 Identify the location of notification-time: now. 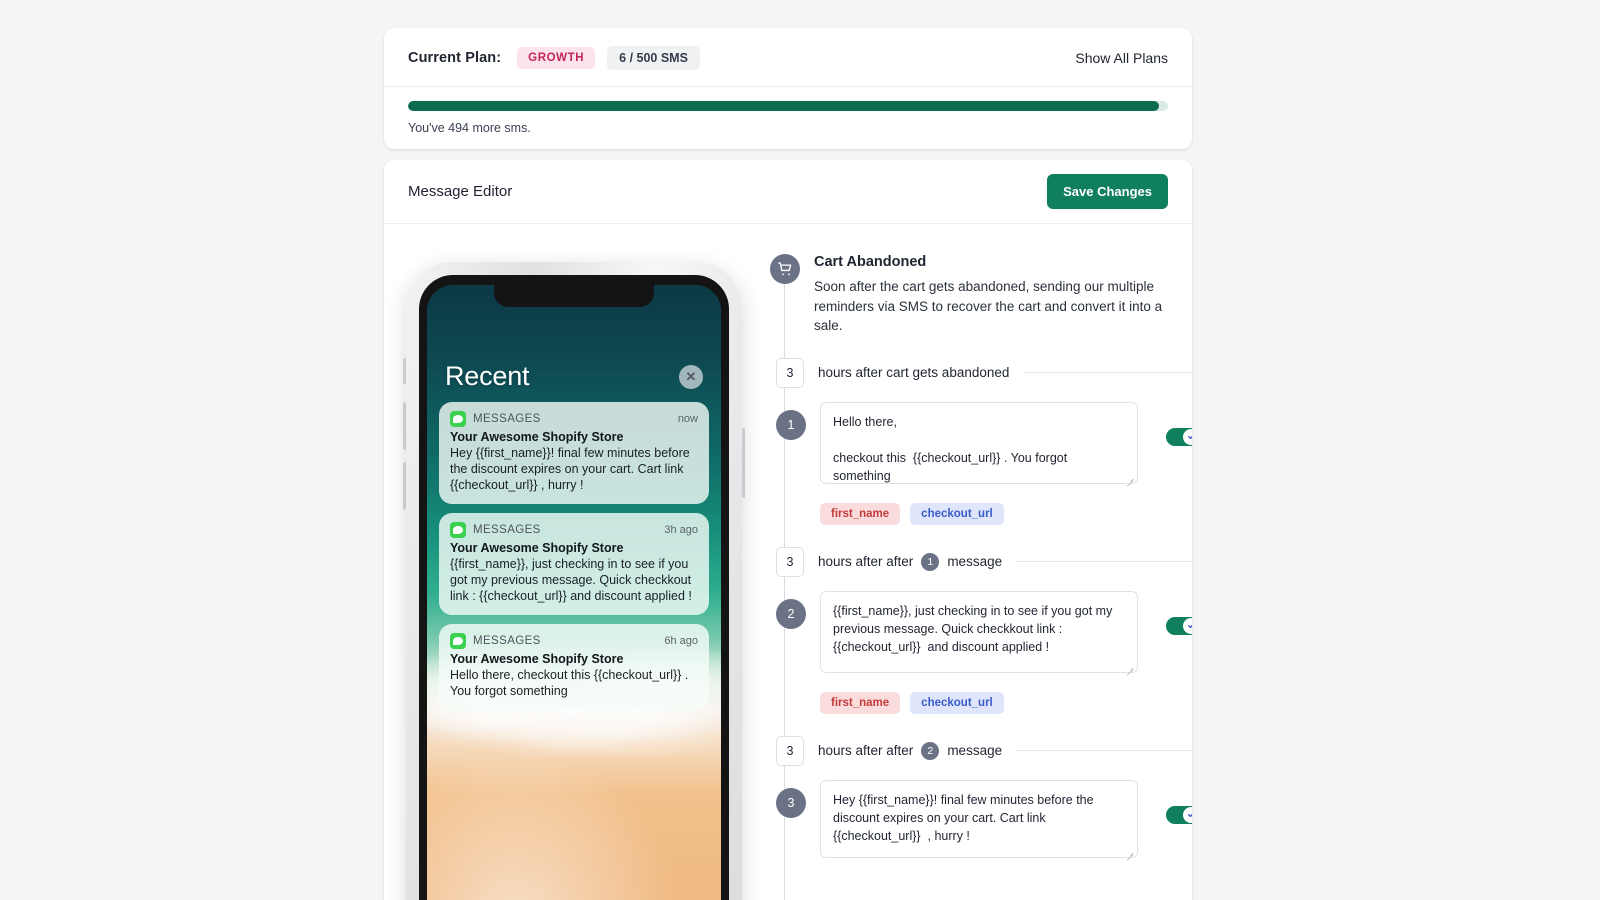
(687, 419).